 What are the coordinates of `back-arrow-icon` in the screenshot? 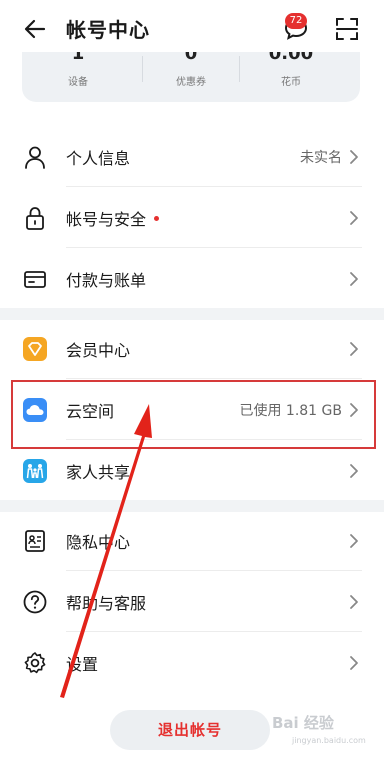 It's located at (35, 29).